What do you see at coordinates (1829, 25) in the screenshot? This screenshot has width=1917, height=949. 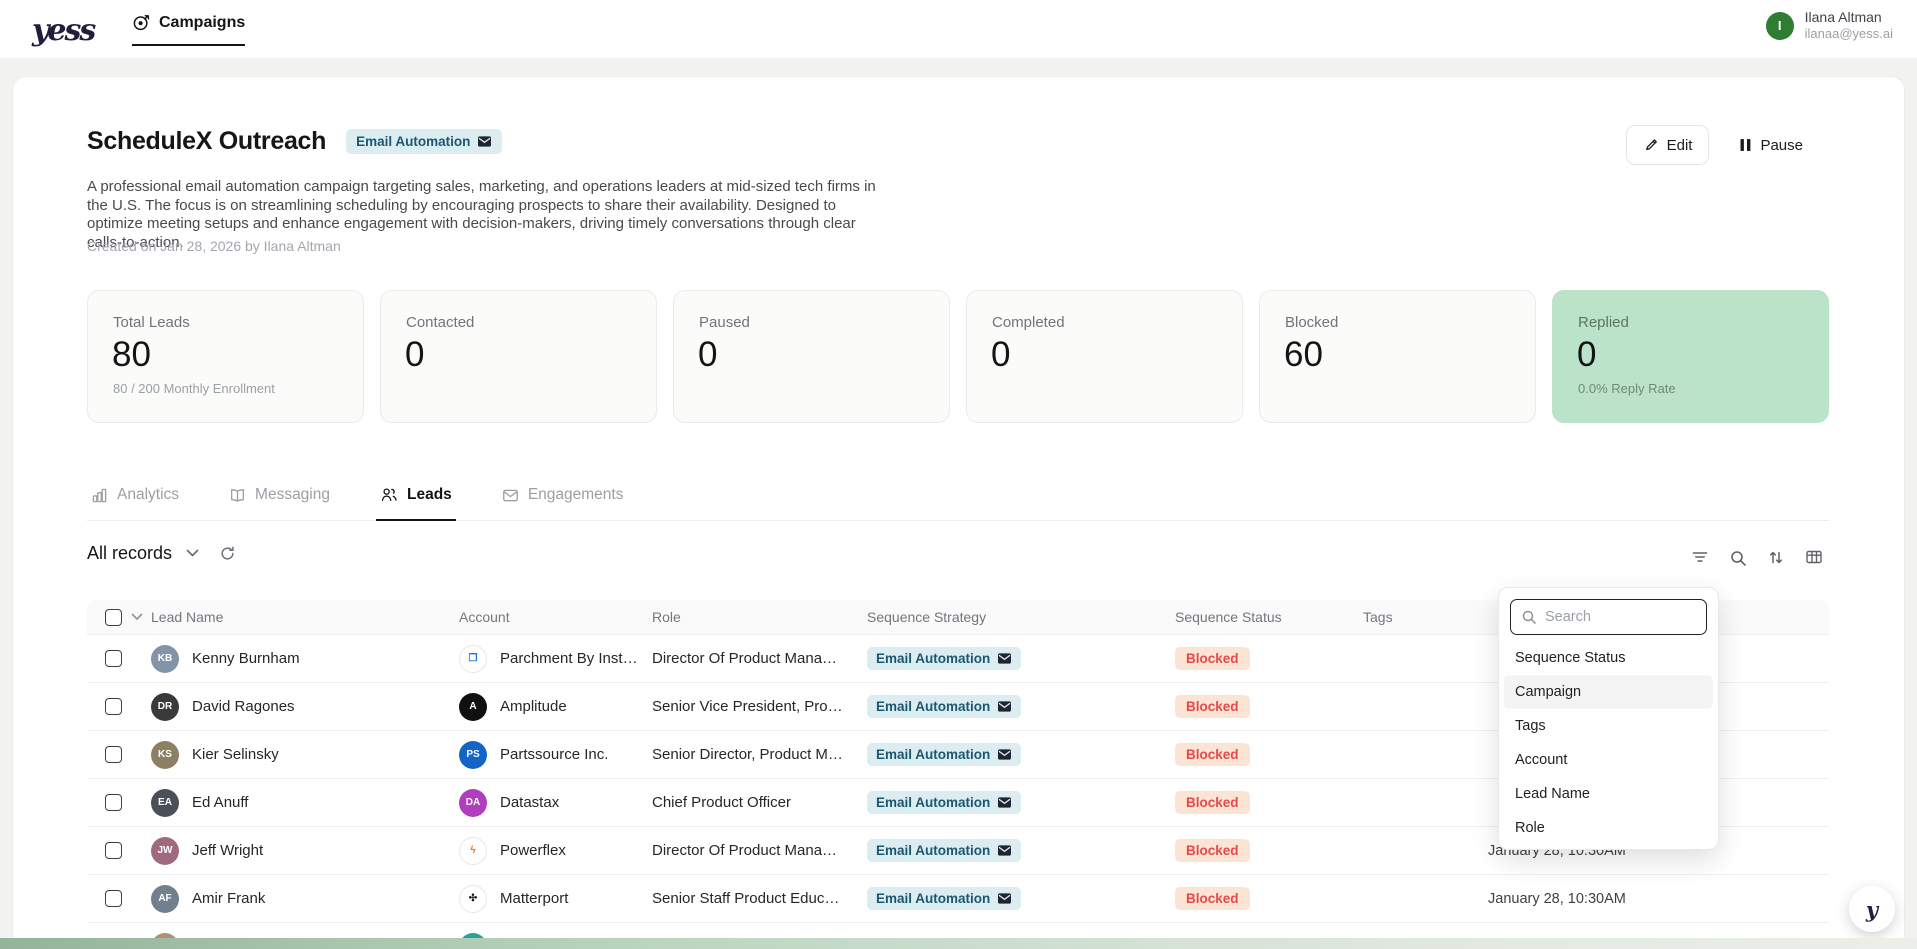 I see `user-menu: I Ilana Altman ilanaa@yess.ai` at bounding box center [1829, 25].